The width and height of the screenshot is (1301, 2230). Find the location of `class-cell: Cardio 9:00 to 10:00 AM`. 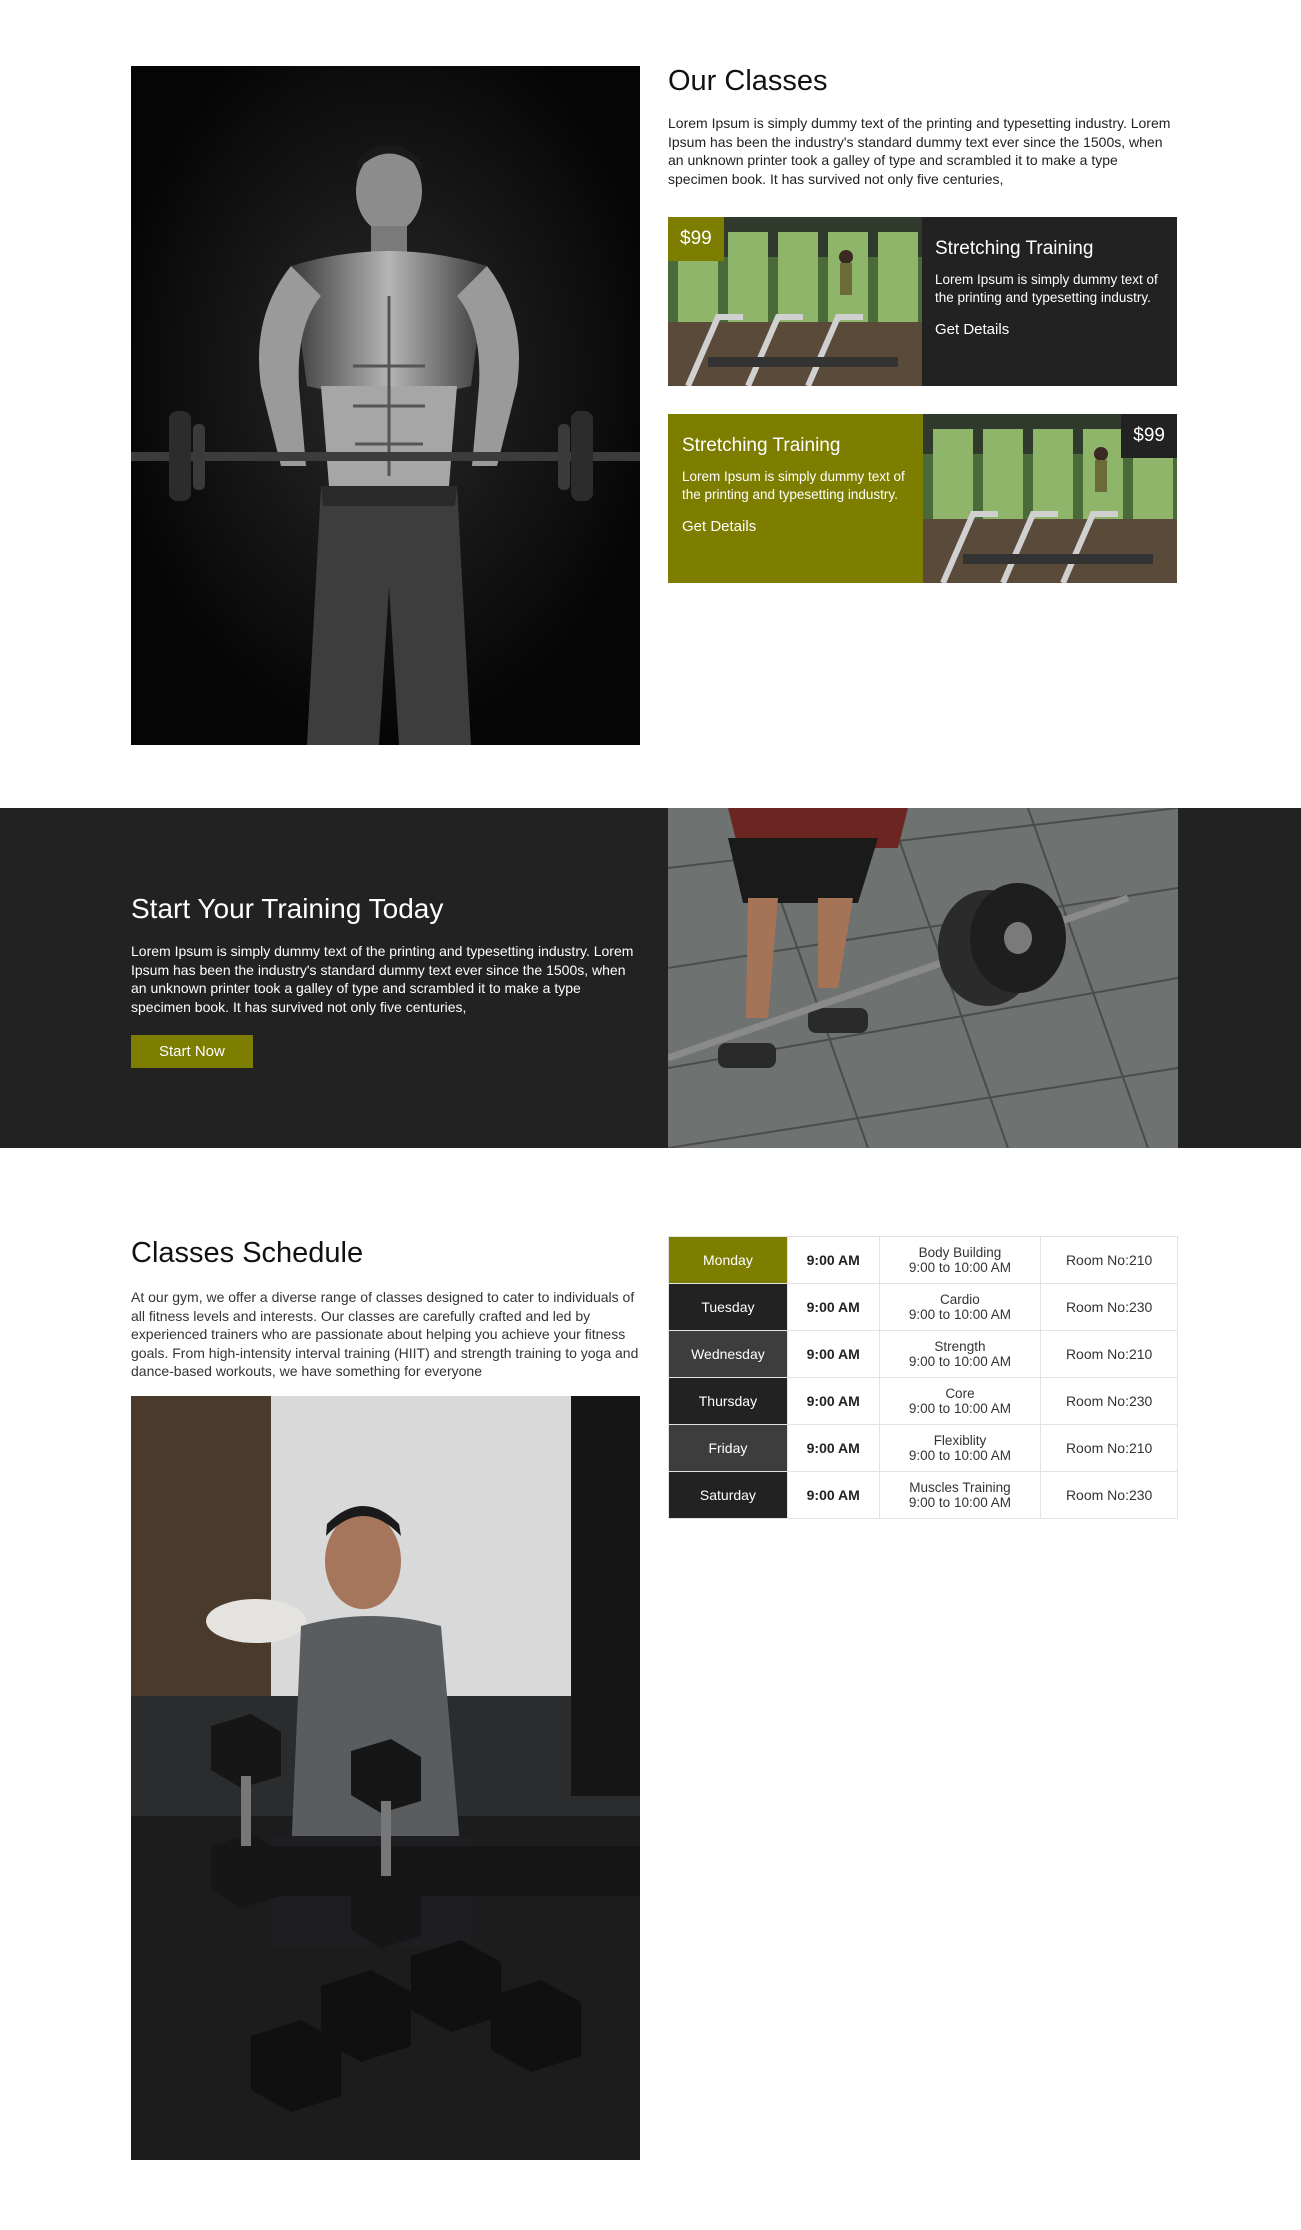

class-cell: Cardio 9:00 to 10:00 AM is located at coordinates (960, 1307).